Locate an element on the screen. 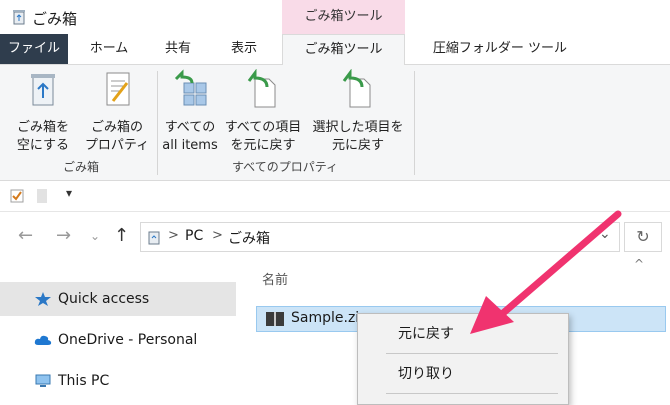 The width and height of the screenshot is (670, 405). navigation-pane: Quick access OneDrive - Personal This PC is located at coordinates (120, 331).